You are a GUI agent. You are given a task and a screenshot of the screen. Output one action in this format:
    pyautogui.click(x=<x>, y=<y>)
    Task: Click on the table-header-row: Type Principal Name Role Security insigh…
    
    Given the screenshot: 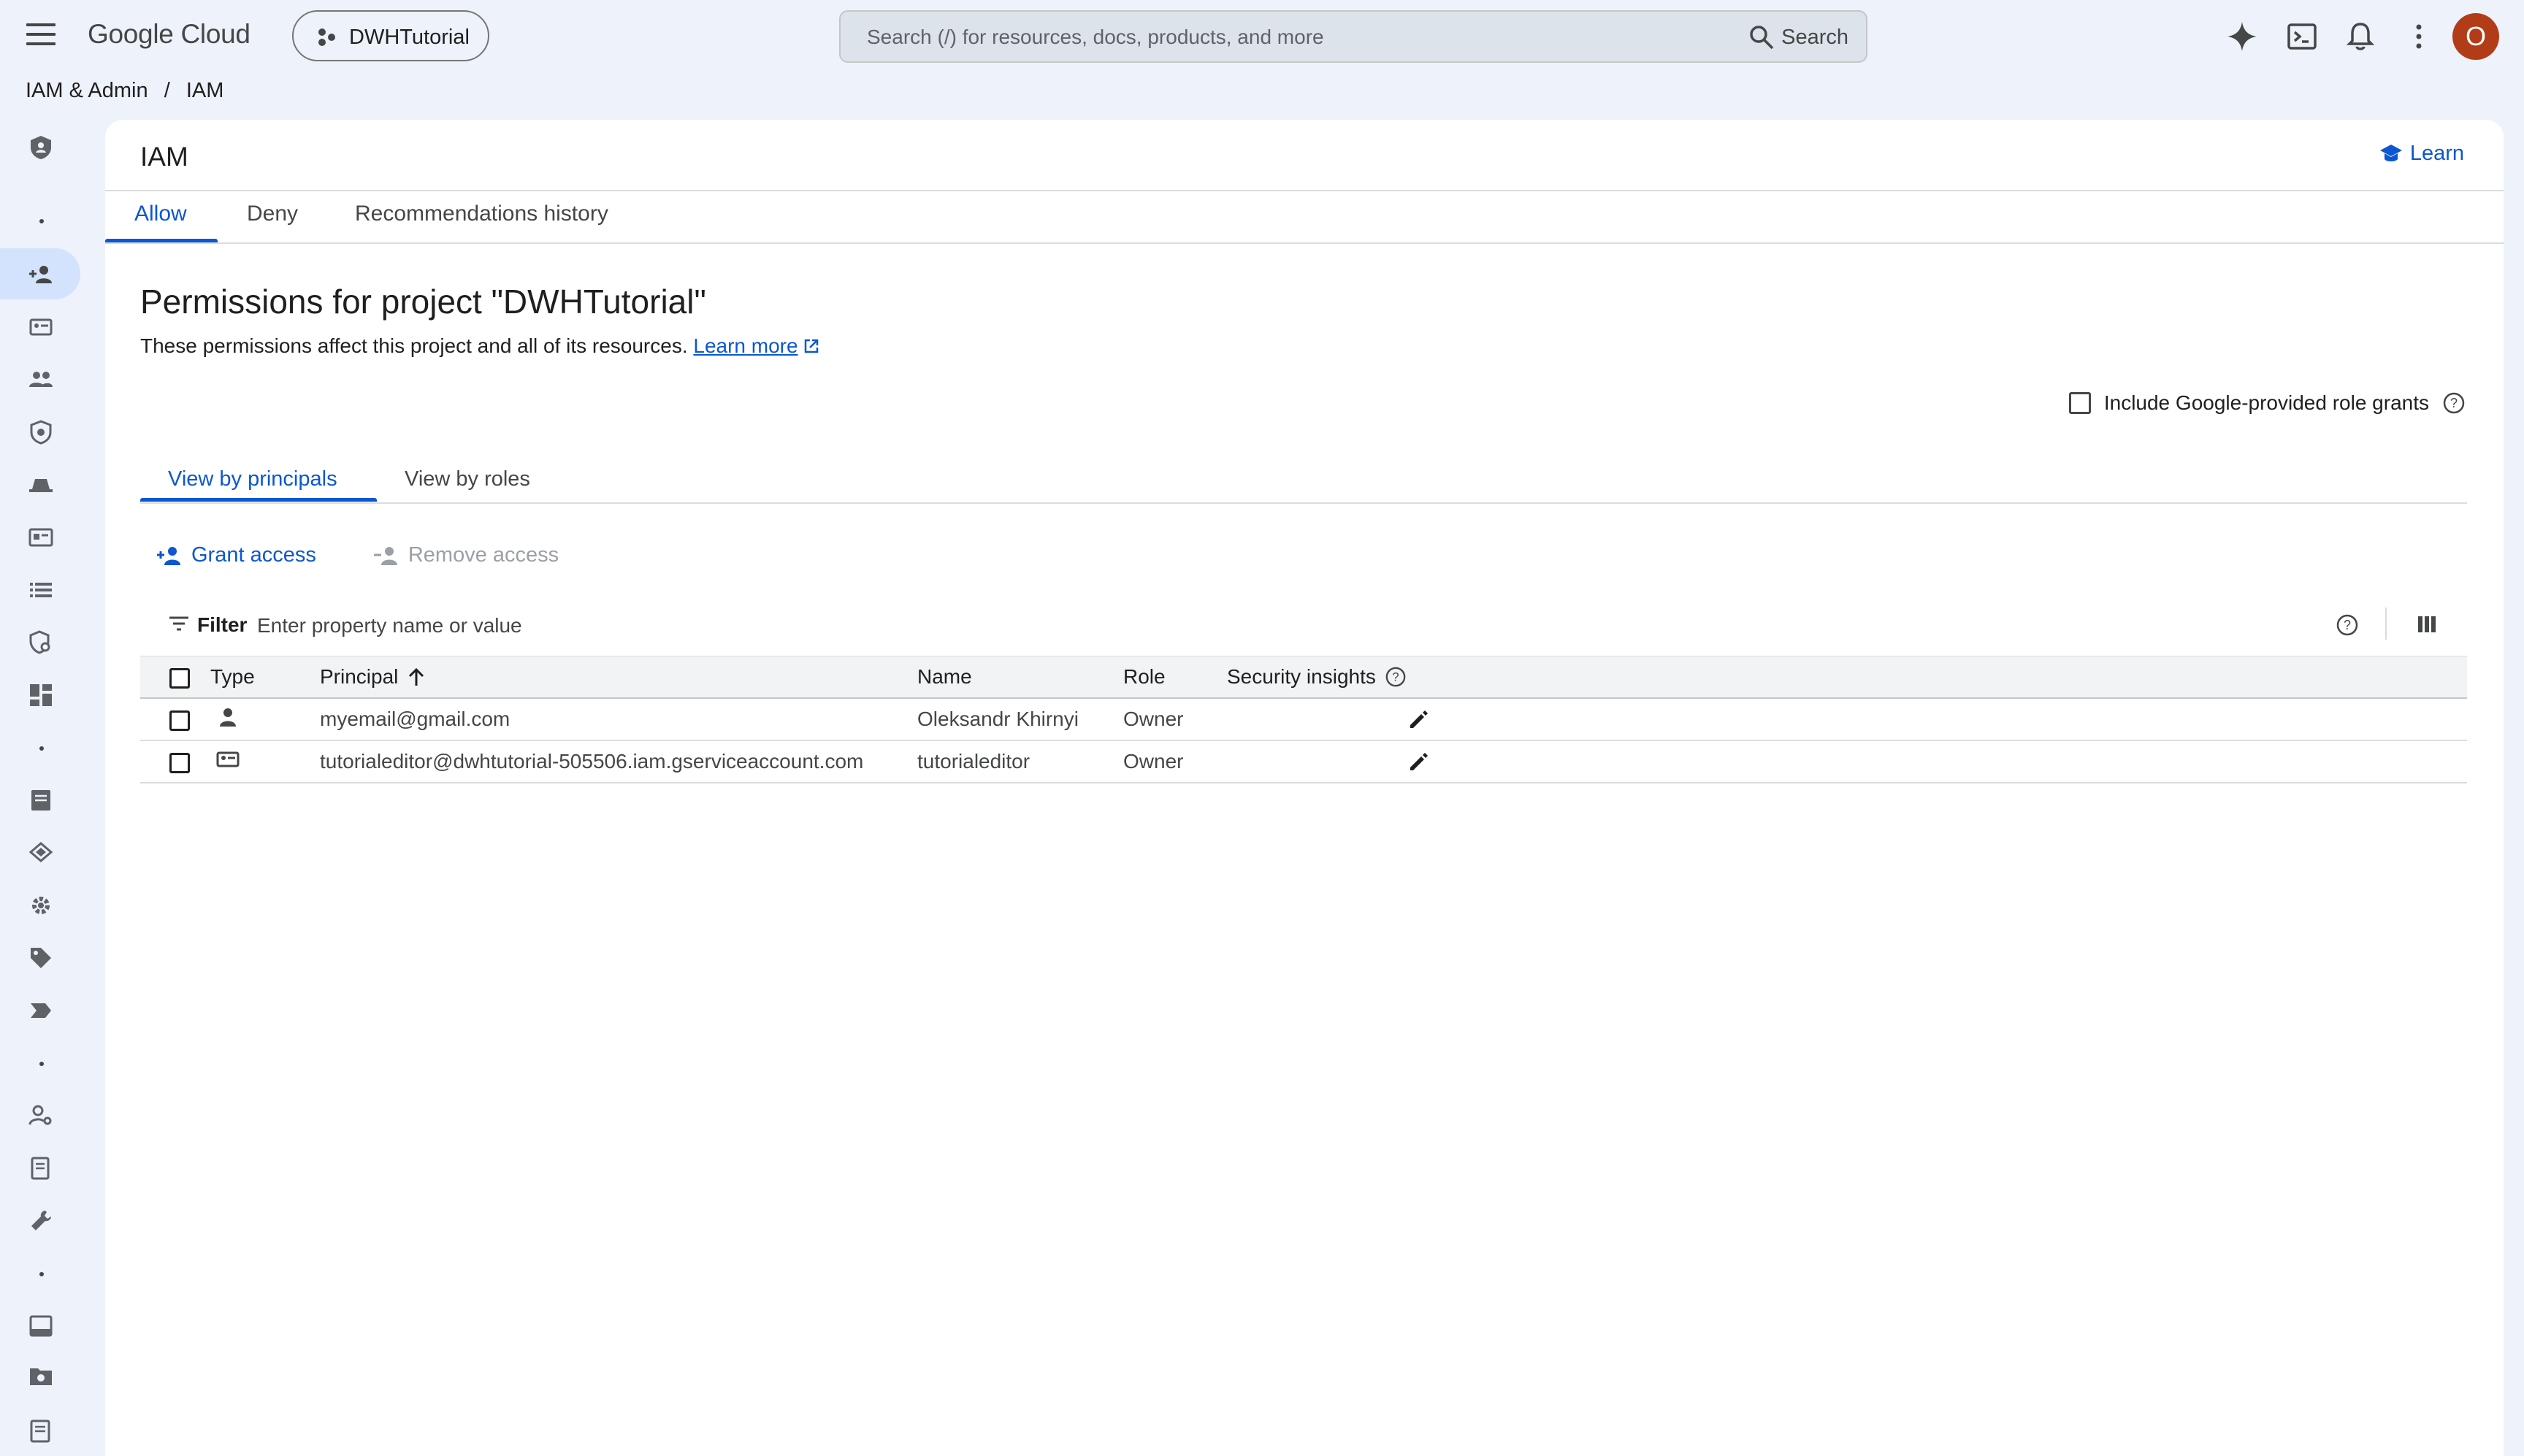 What is the action you would take?
    pyautogui.click(x=1303, y=677)
    